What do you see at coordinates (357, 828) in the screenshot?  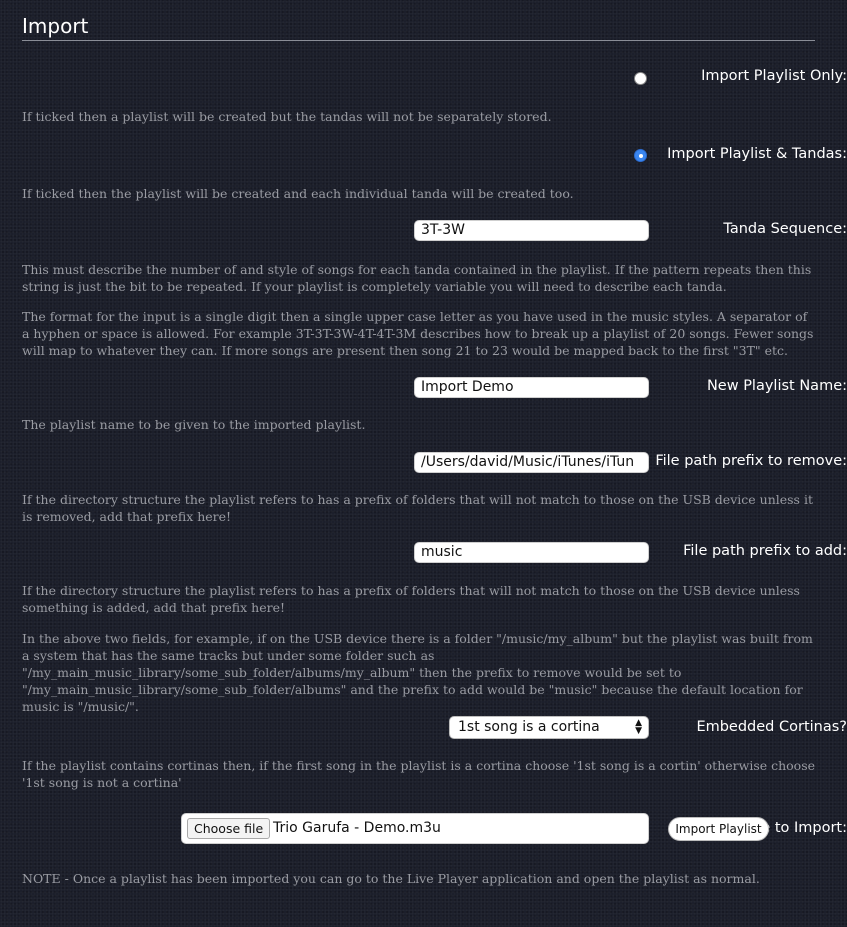 I see `selected-file-name: Trio Garufa - Demo.m3u` at bounding box center [357, 828].